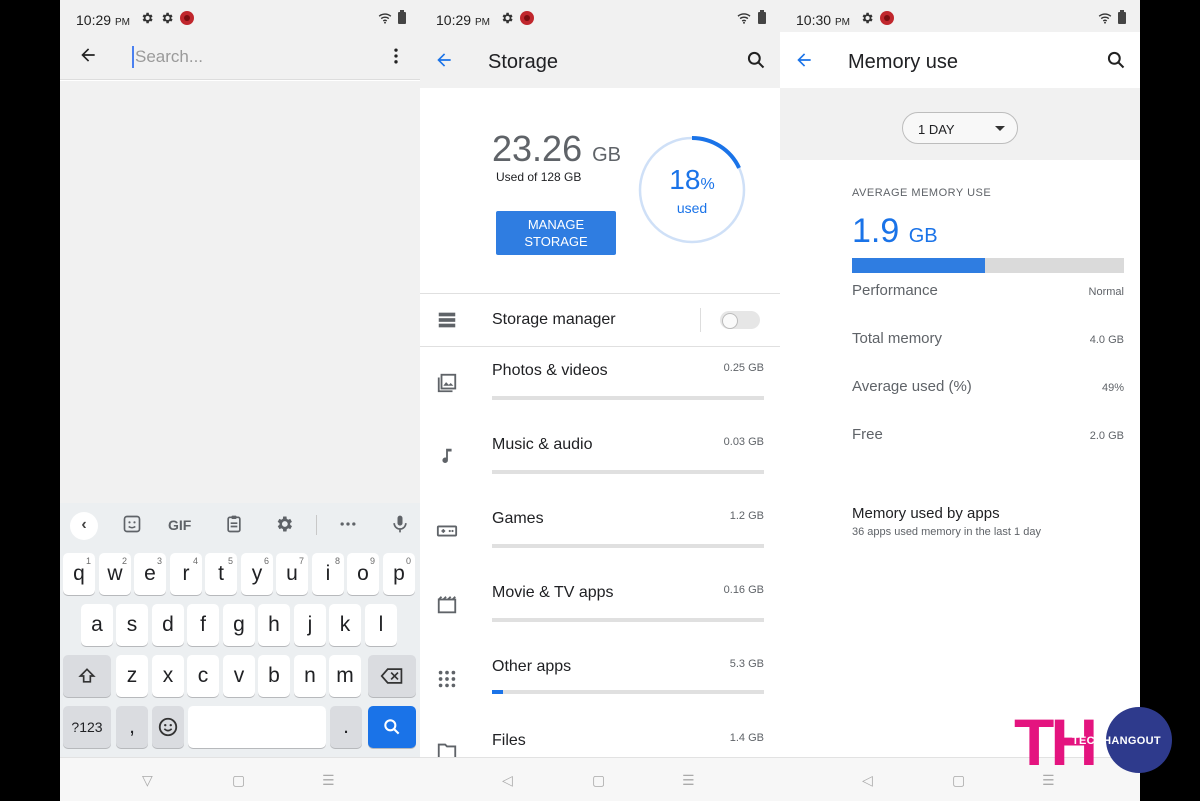 Image resolution: width=1200 pixels, height=801 pixels. I want to click on emoji-icon, so click(168, 727).